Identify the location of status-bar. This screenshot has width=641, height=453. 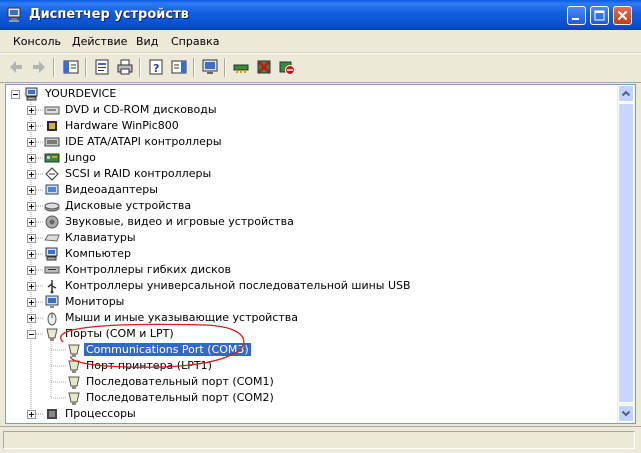
(320, 439).